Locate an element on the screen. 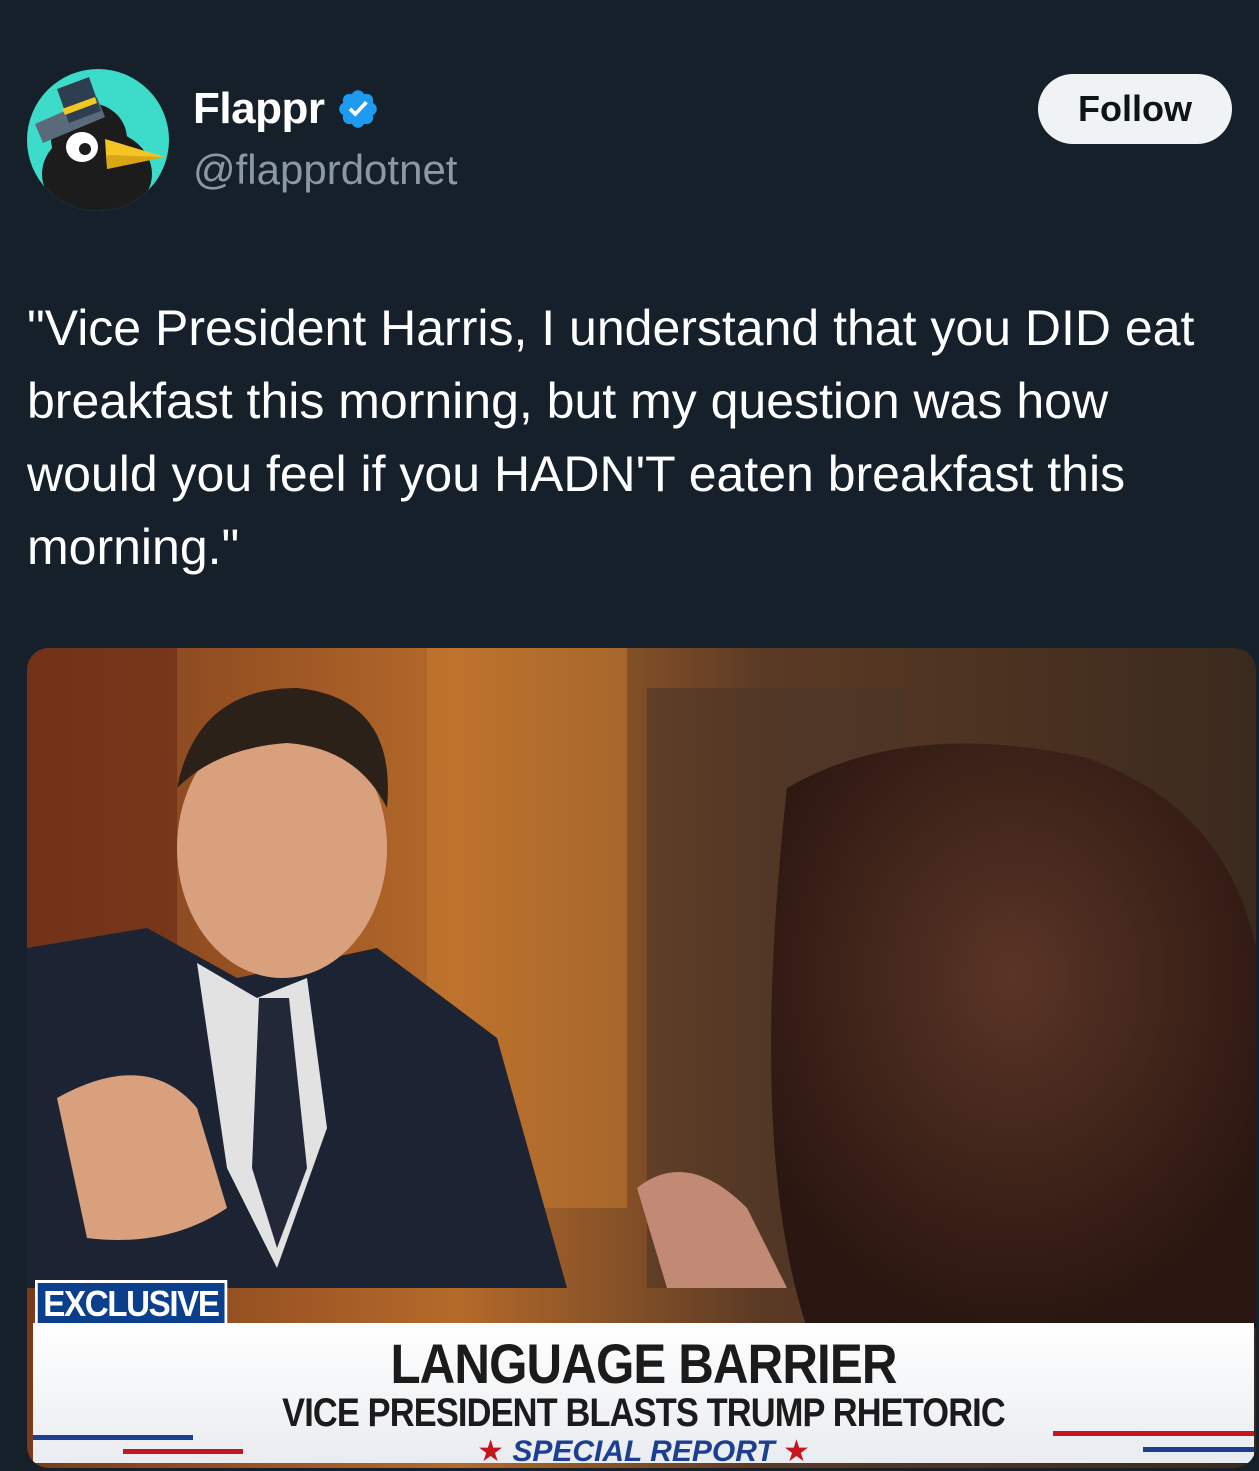 The height and width of the screenshot is (1471, 1259). chyron-headline: LANGUAGE BARRIER is located at coordinates (643, 1363).